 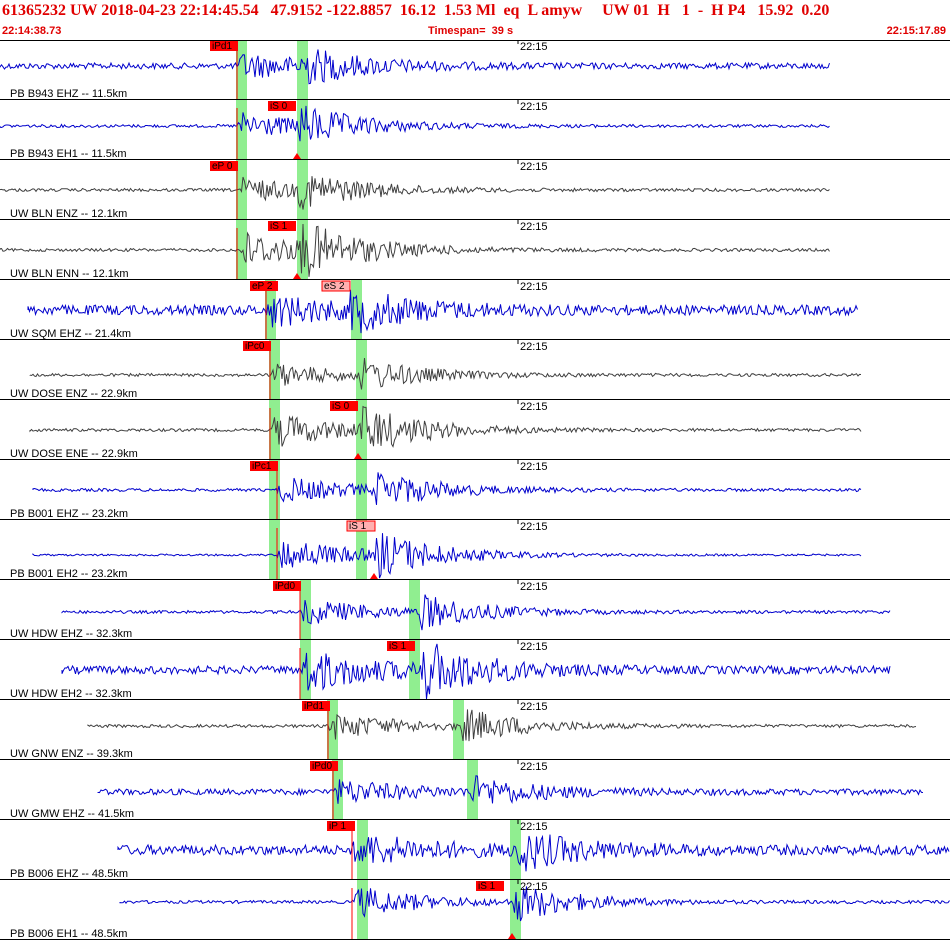 I want to click on end-time-label: 22:15:17.89, so click(x=916, y=31).